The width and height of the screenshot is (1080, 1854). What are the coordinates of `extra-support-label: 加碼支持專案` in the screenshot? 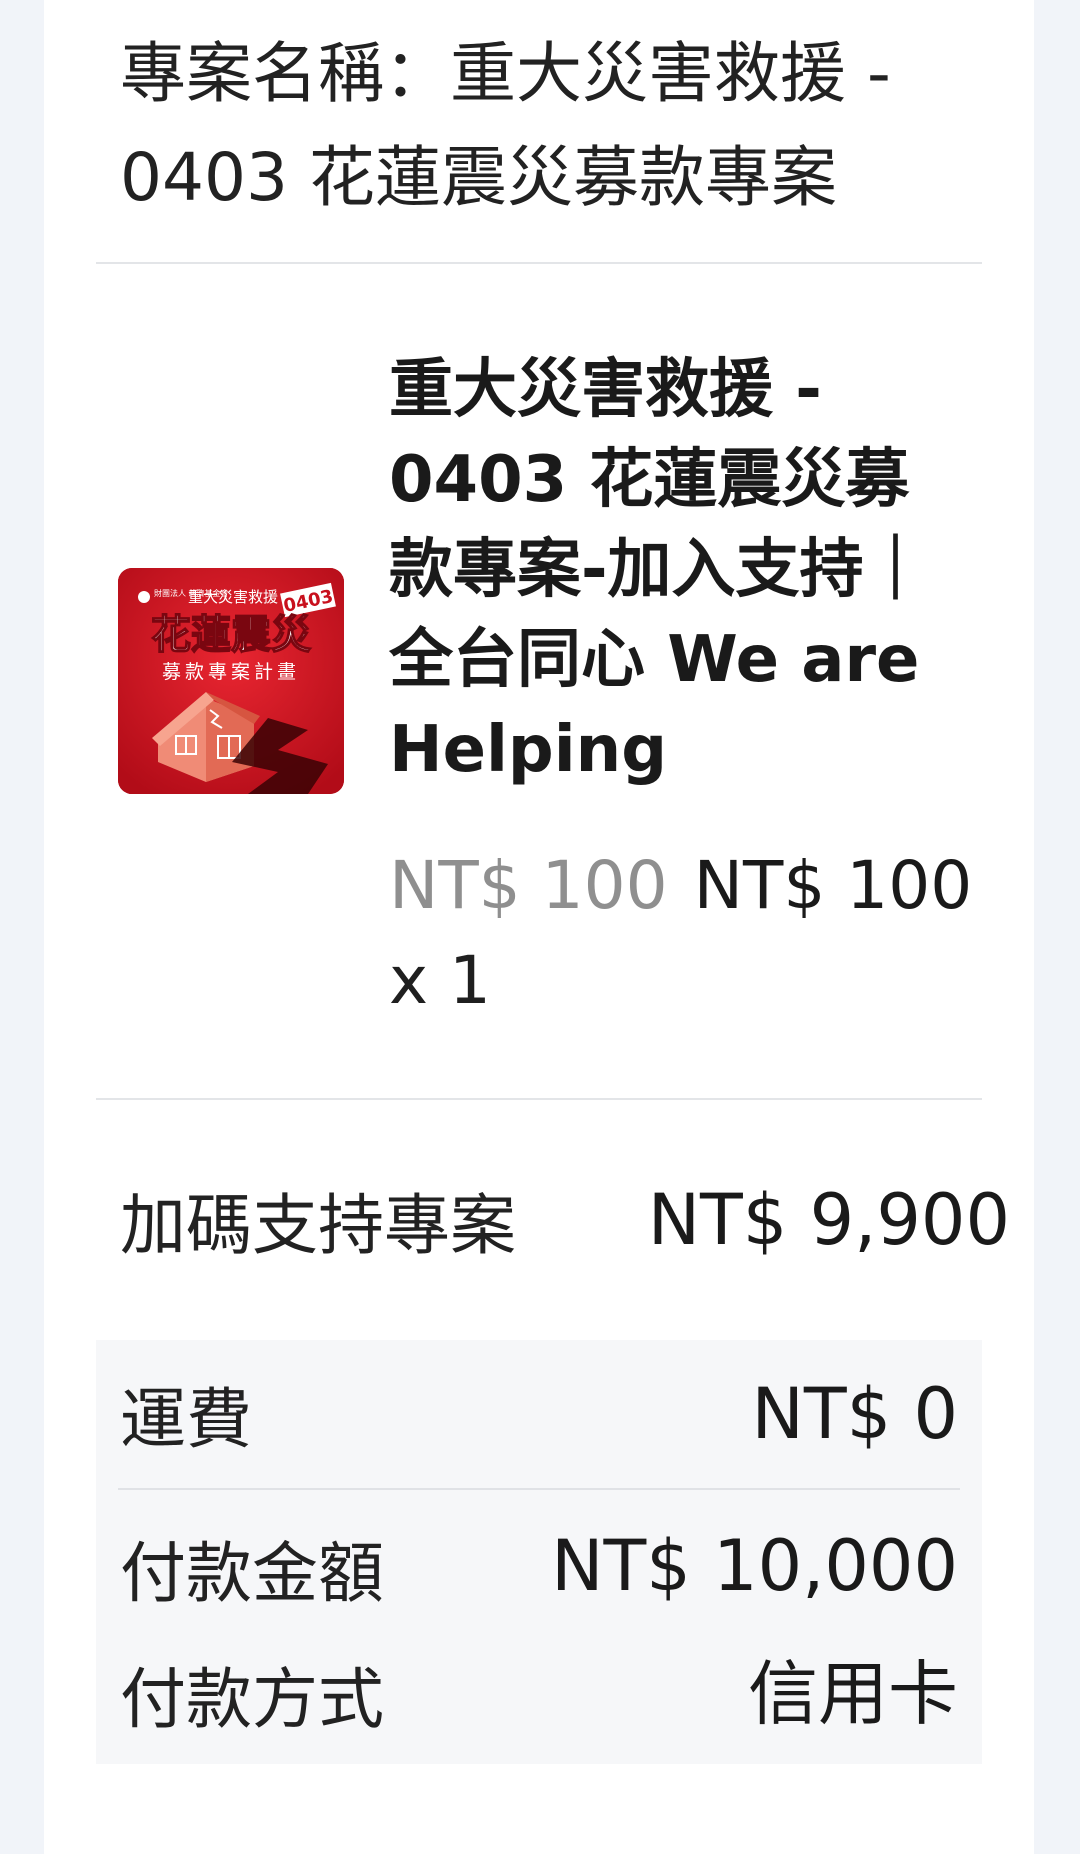 It's located at (318, 1225).